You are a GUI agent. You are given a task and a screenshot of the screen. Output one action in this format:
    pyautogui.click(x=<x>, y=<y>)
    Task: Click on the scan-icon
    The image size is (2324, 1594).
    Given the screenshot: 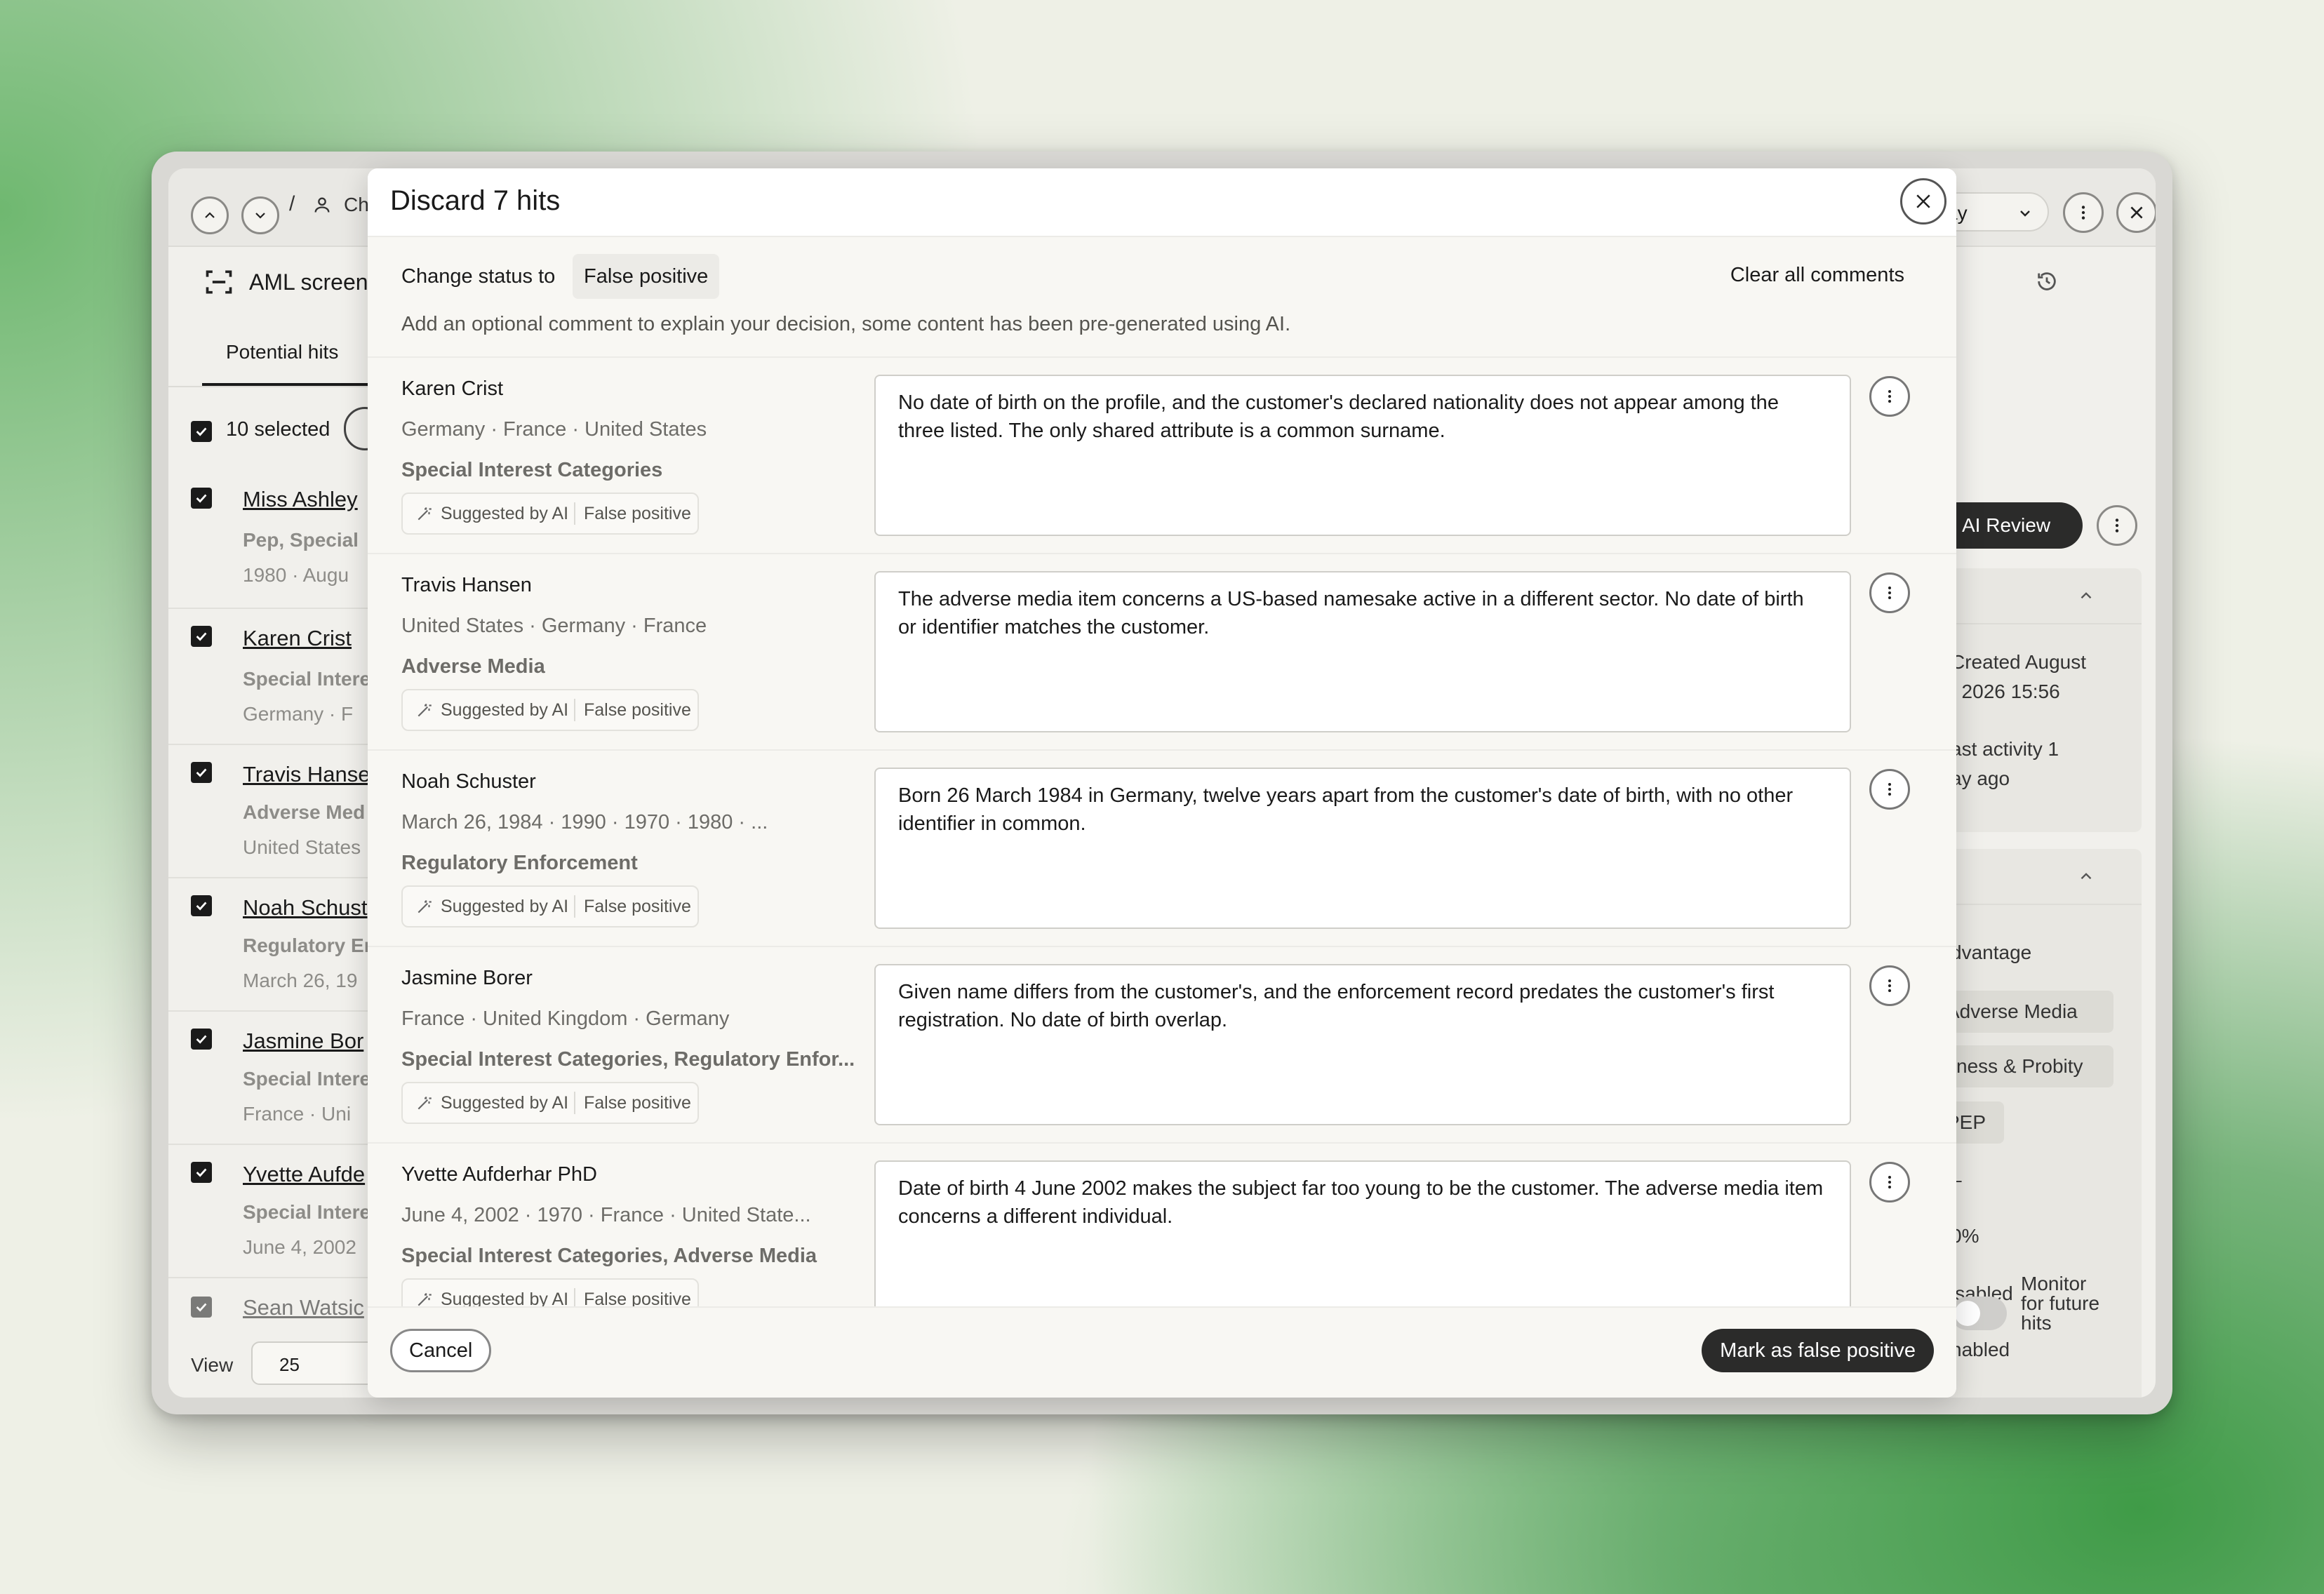 What is the action you would take?
    pyautogui.click(x=219, y=282)
    